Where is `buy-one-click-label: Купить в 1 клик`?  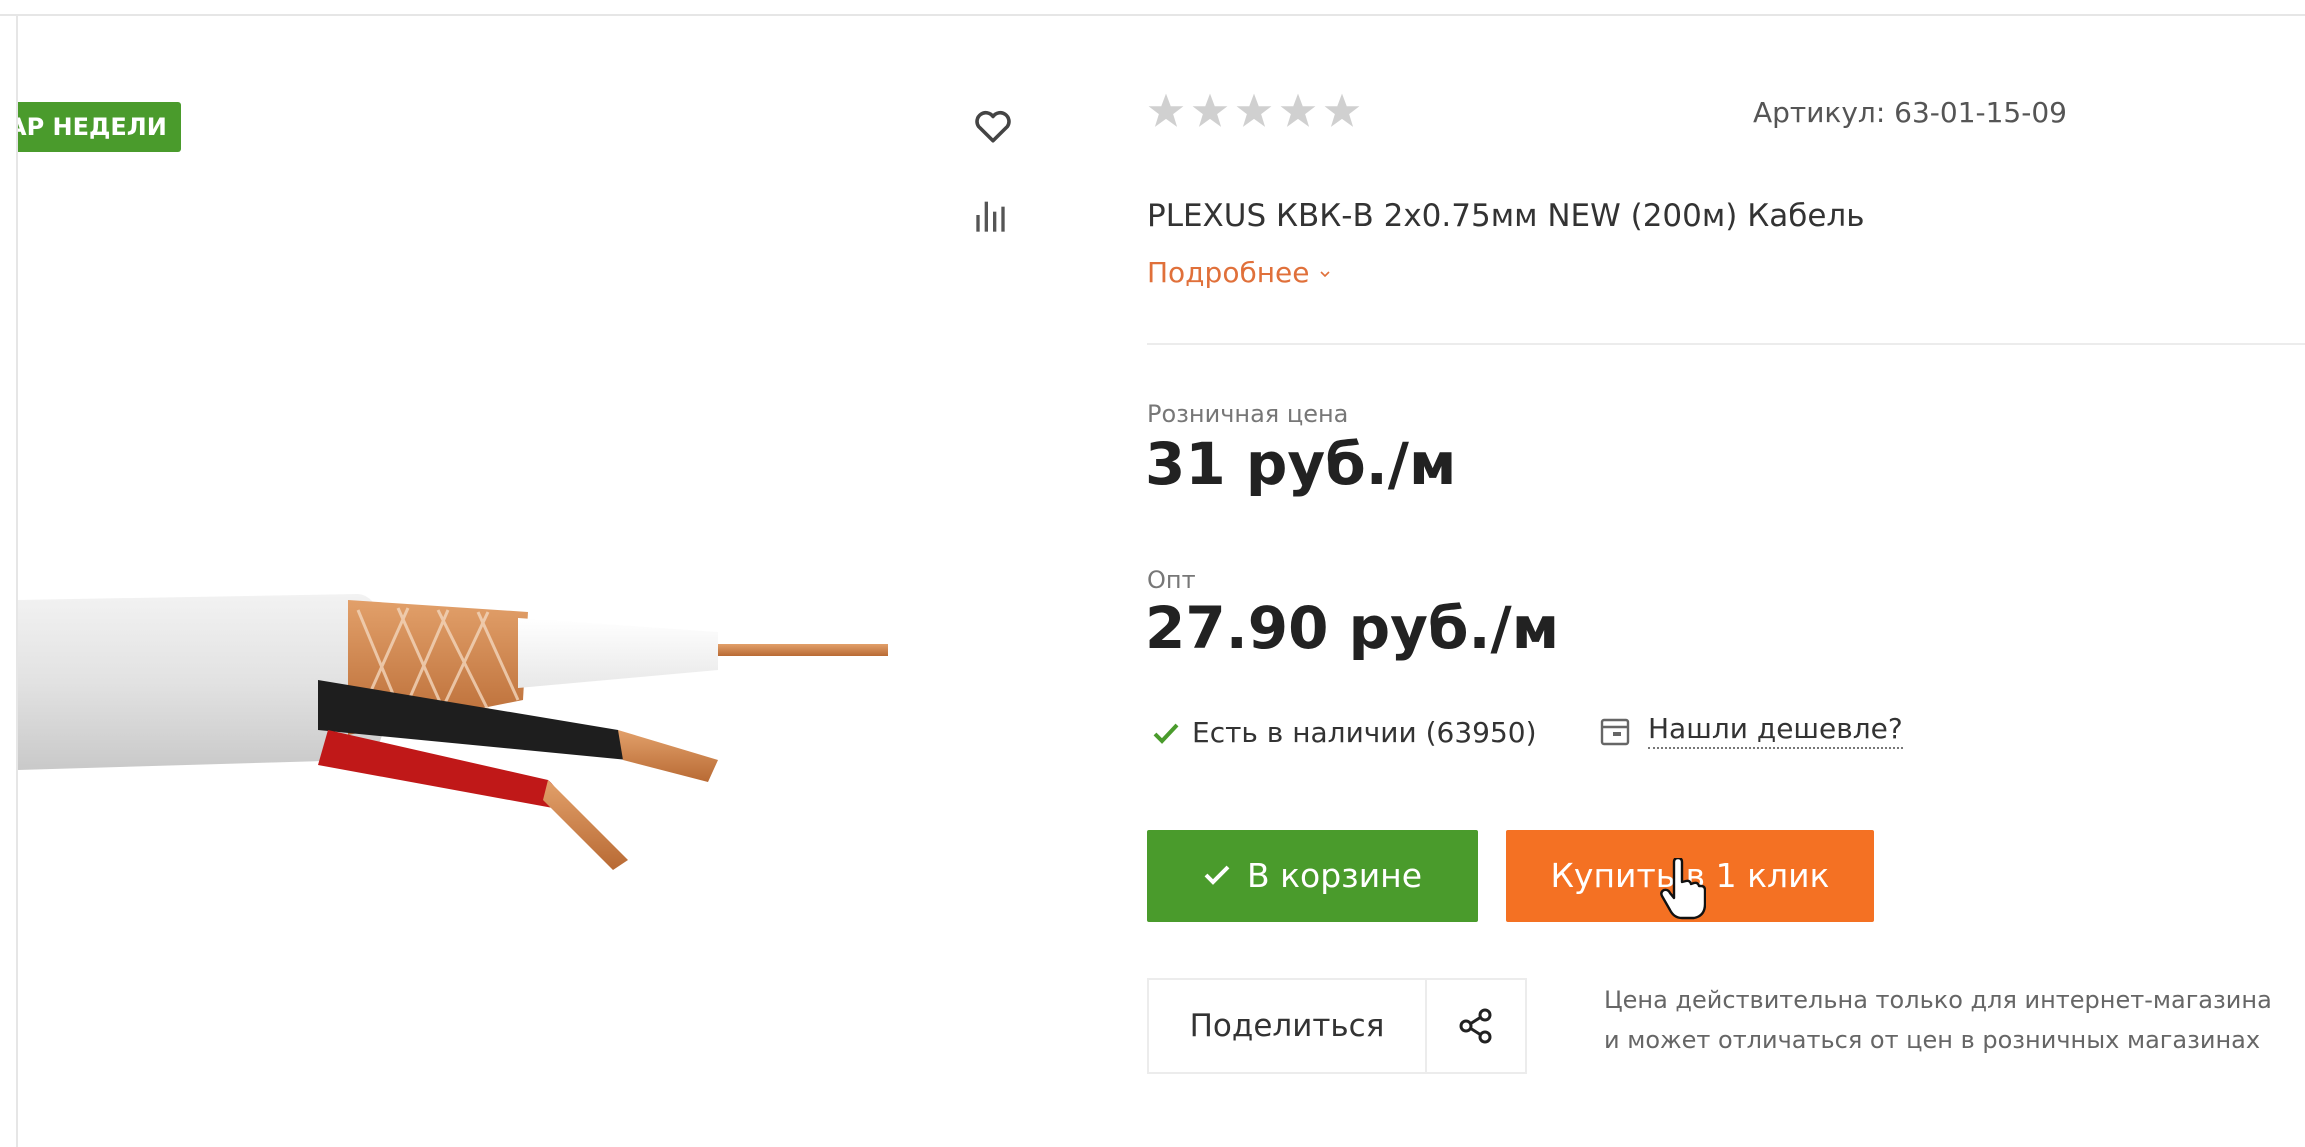 buy-one-click-label: Купить в 1 клик is located at coordinates (1690, 875).